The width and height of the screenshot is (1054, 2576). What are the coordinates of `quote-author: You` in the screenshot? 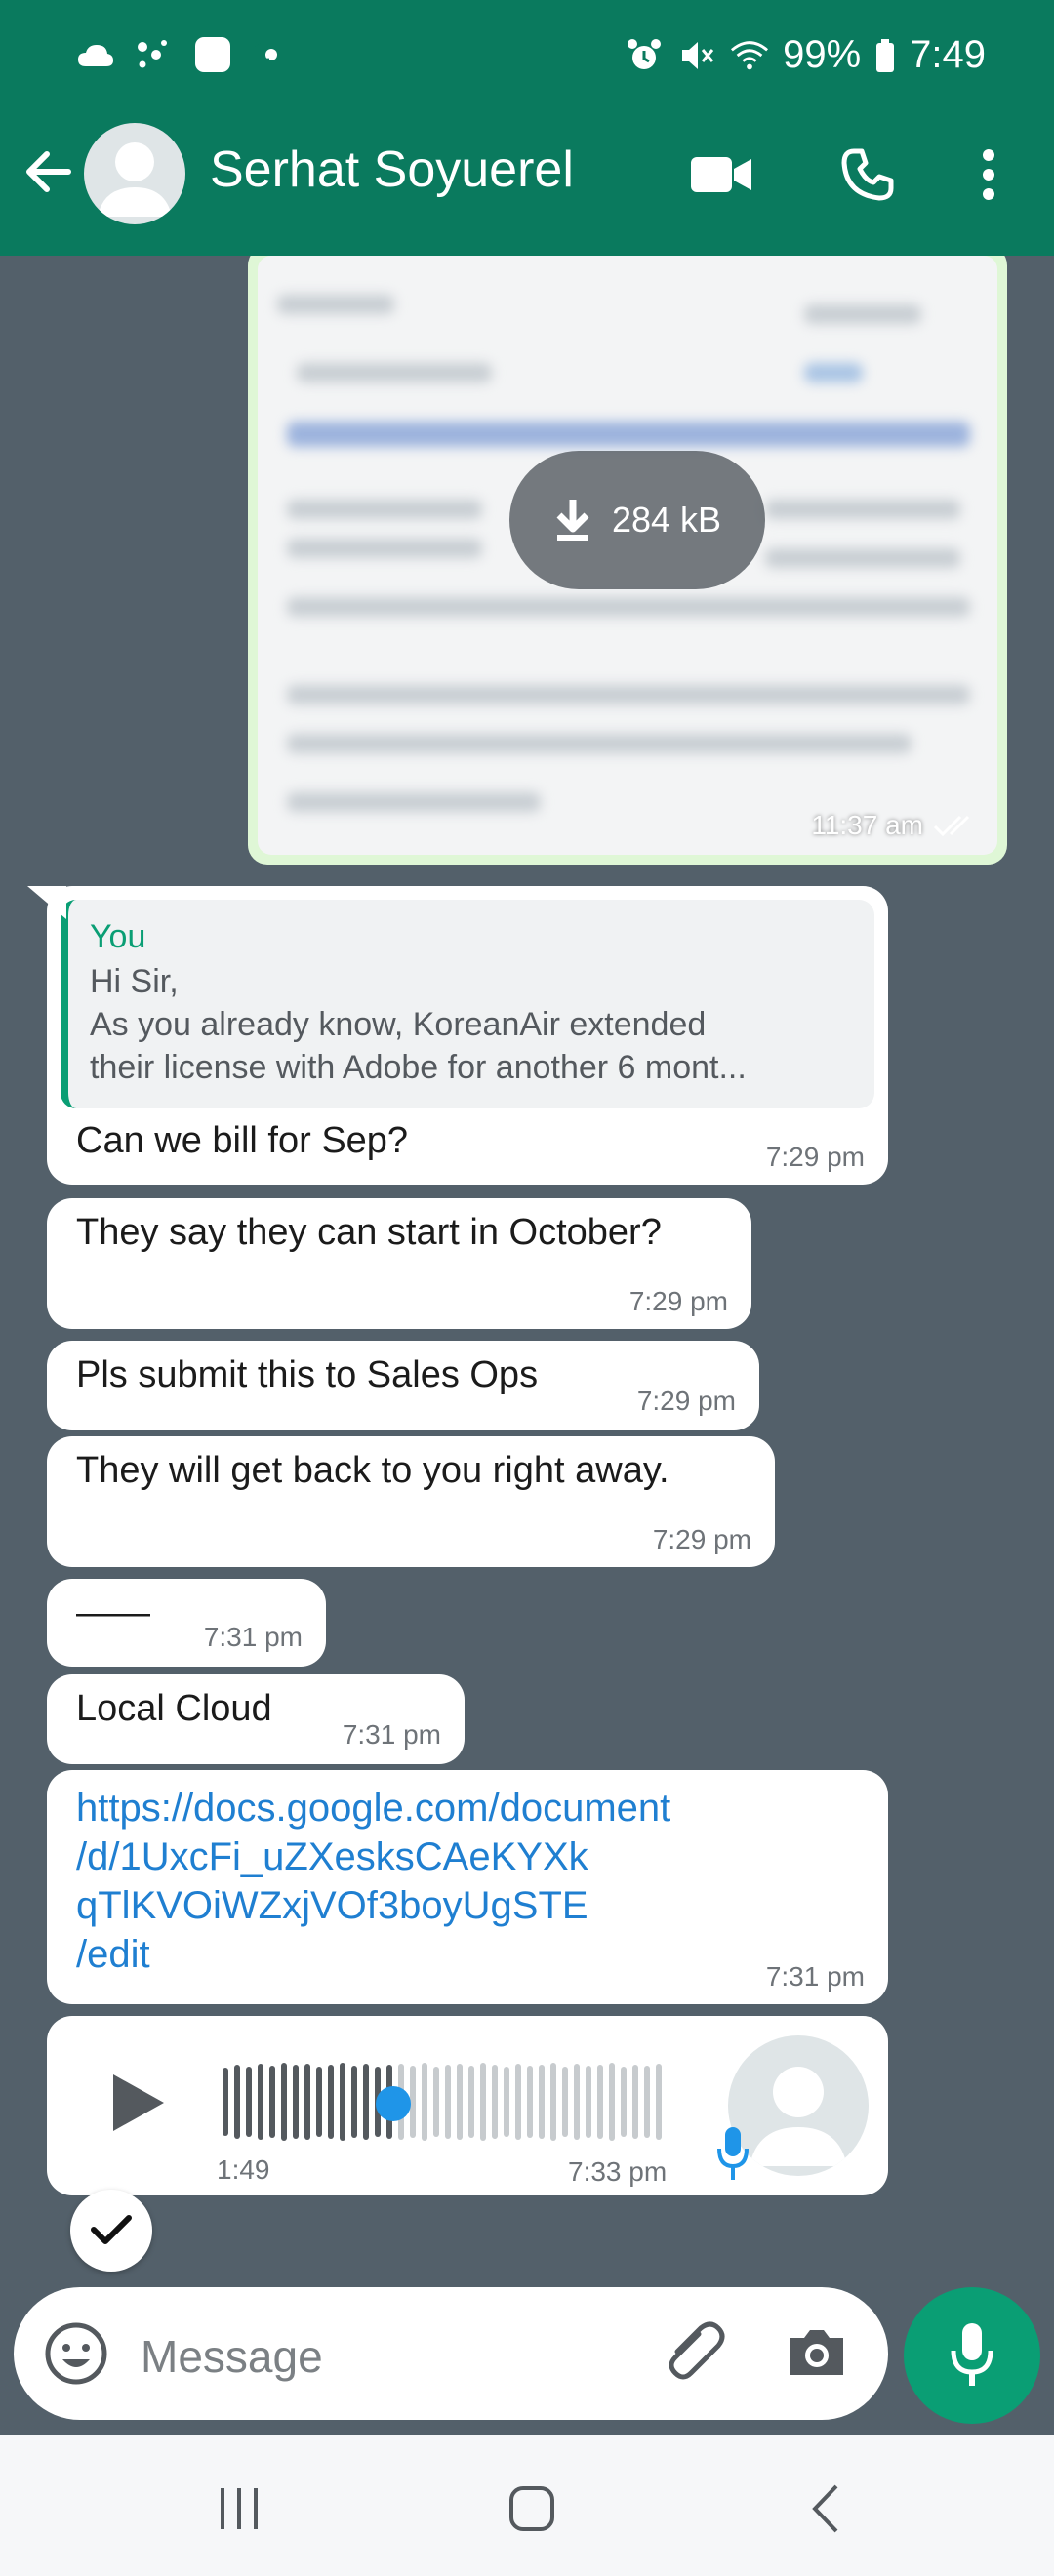 It's located at (118, 936).